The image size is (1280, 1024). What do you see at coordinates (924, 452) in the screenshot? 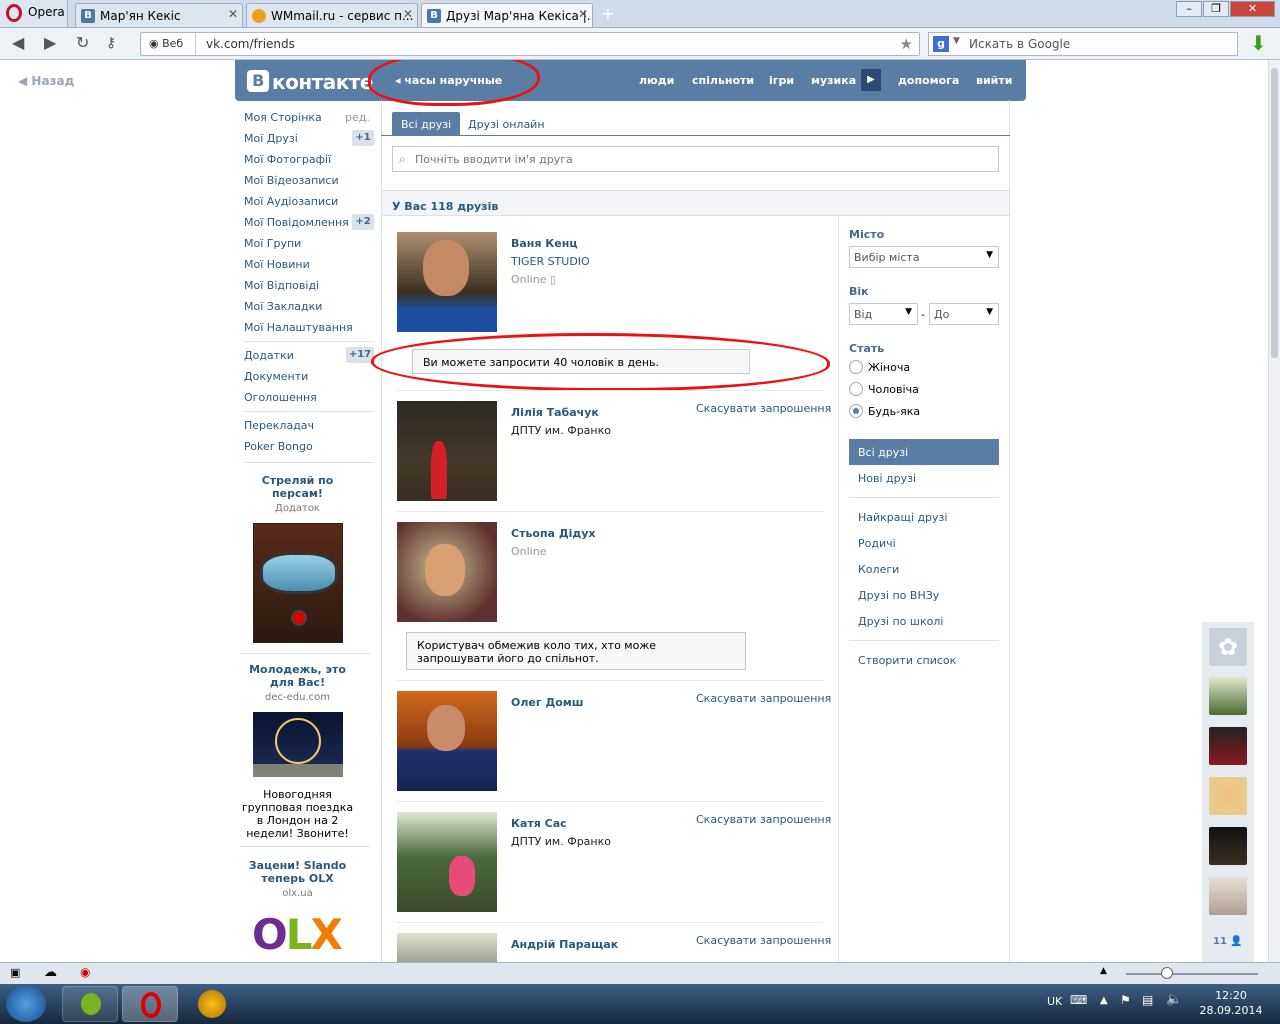
I see `list-all-friends: Всі друзі` at bounding box center [924, 452].